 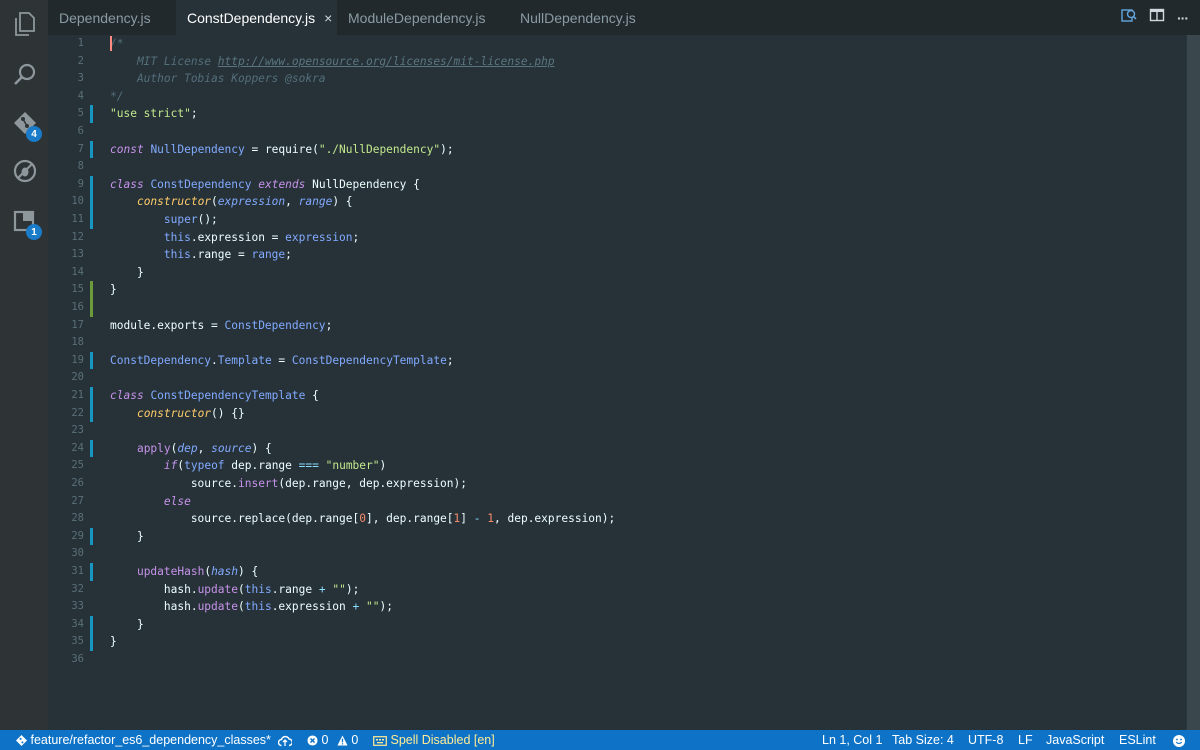 What do you see at coordinates (1193, 382) in the screenshot?
I see `vertical-scrollbar` at bounding box center [1193, 382].